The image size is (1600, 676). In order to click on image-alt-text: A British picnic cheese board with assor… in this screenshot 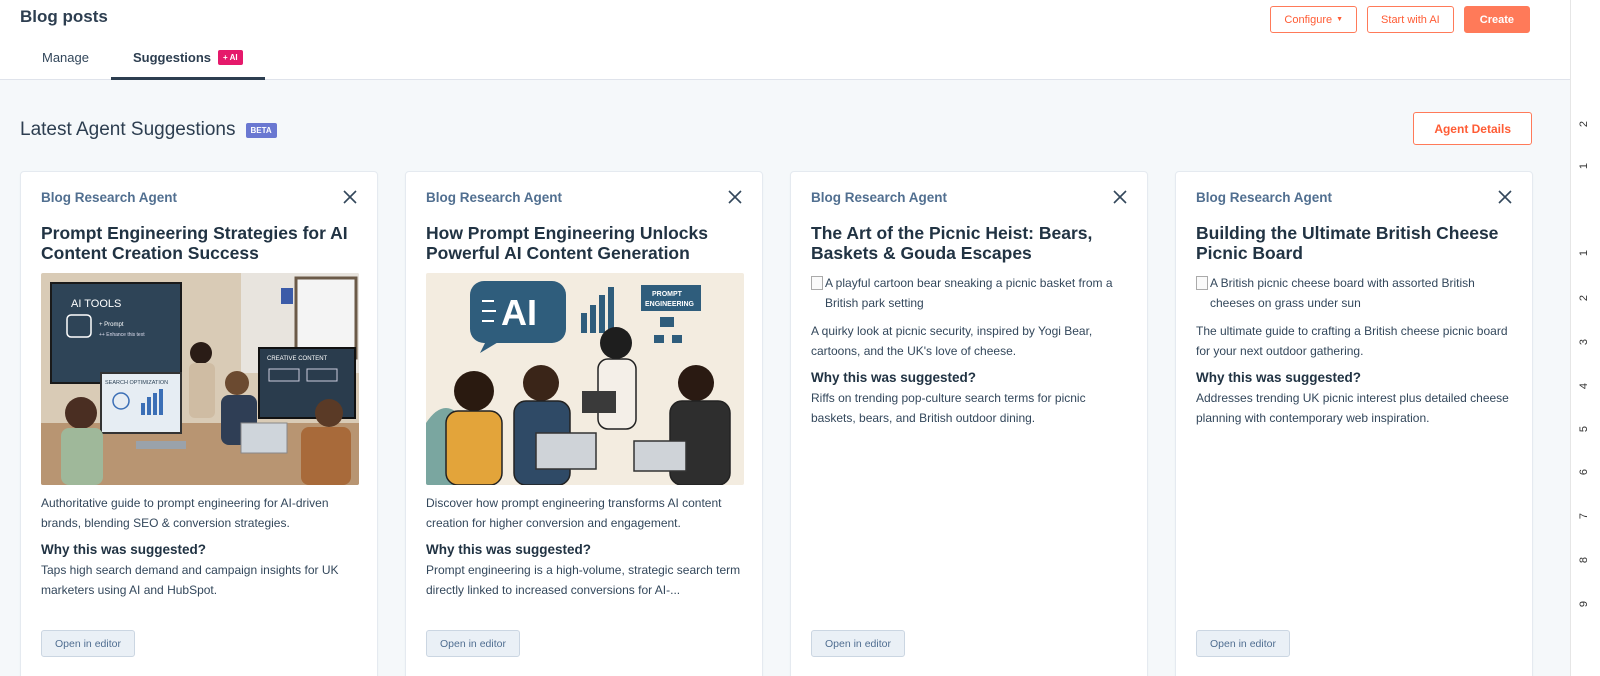, I will do `click(1342, 293)`.